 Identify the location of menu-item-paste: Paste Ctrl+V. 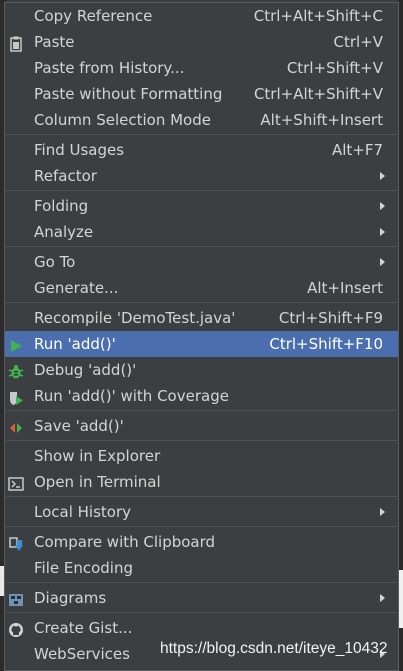
(201, 42).